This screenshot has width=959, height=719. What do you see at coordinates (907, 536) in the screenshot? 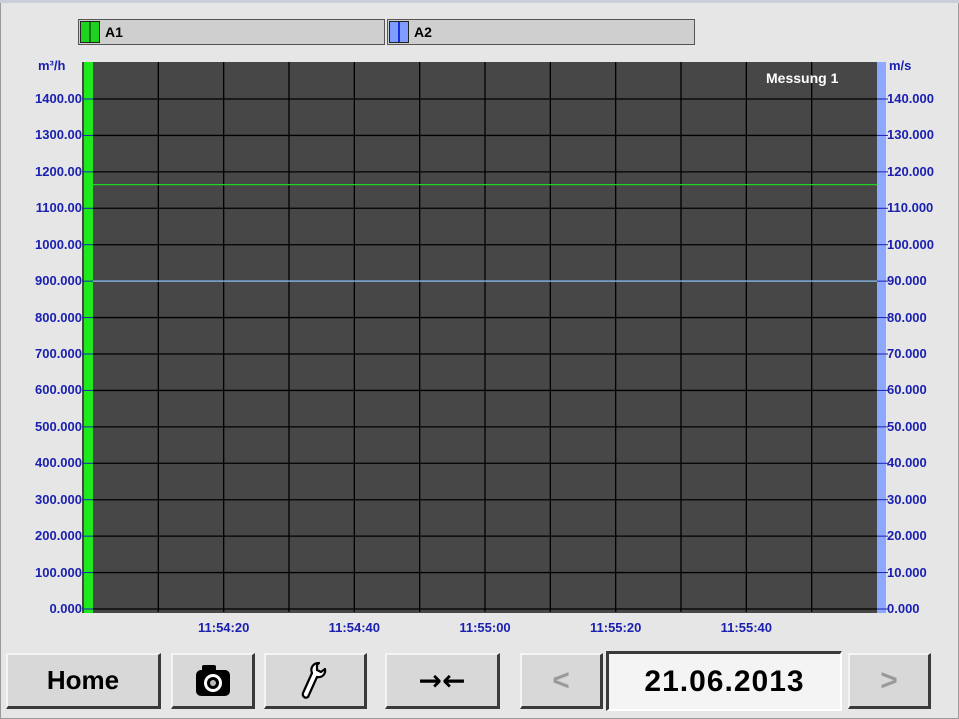
I see `right-tick-label: 20.000` at bounding box center [907, 536].